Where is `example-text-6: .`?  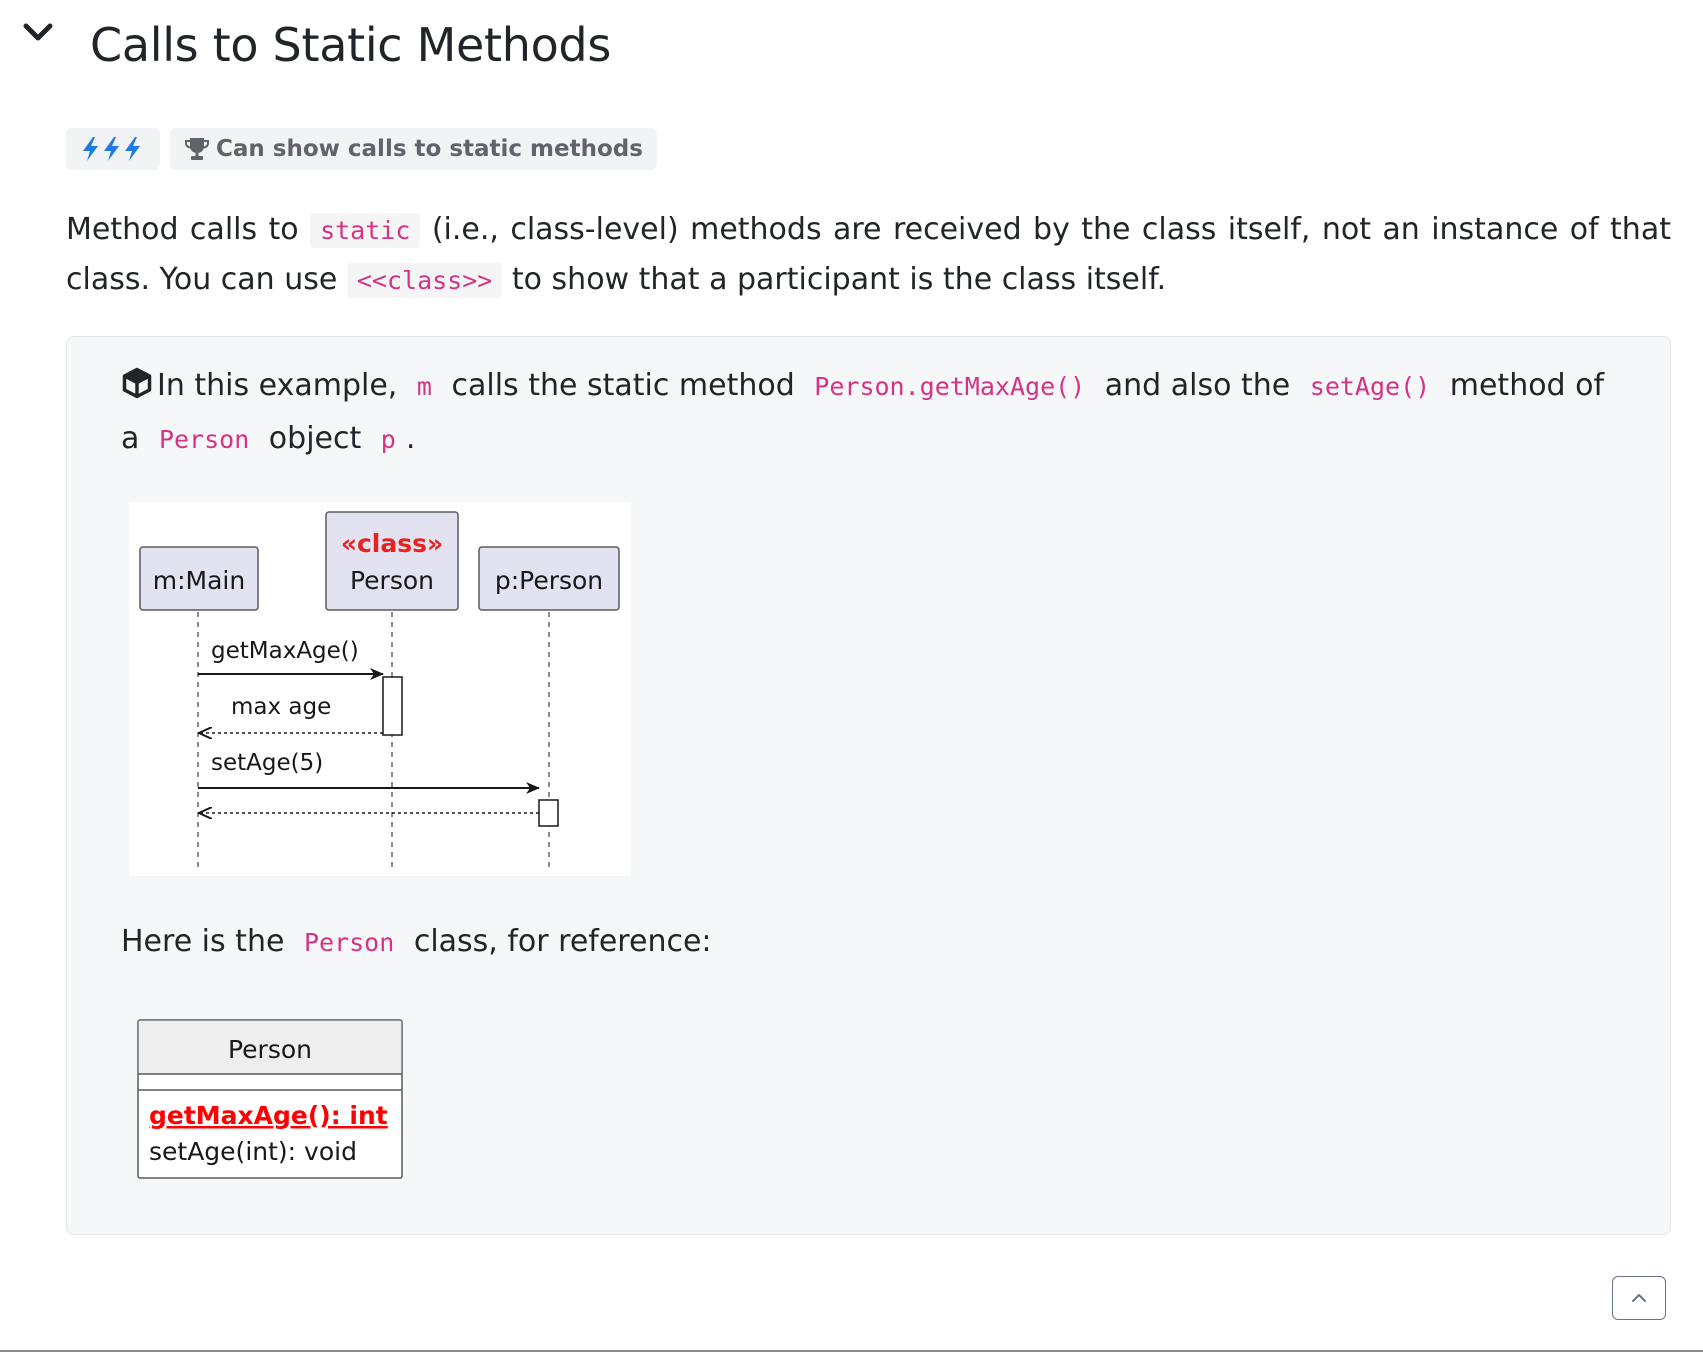 example-text-6: . is located at coordinates (410, 438).